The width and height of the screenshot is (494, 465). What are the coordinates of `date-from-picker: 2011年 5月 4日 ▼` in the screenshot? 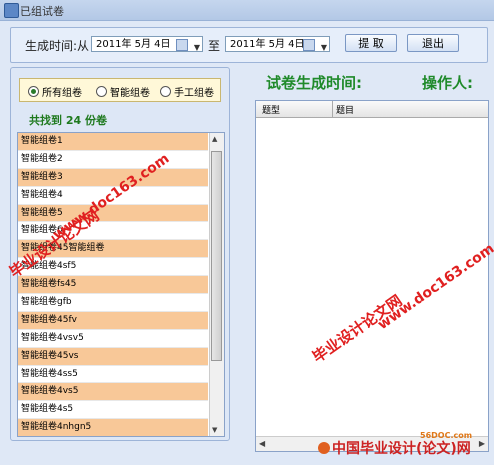 It's located at (147, 44).